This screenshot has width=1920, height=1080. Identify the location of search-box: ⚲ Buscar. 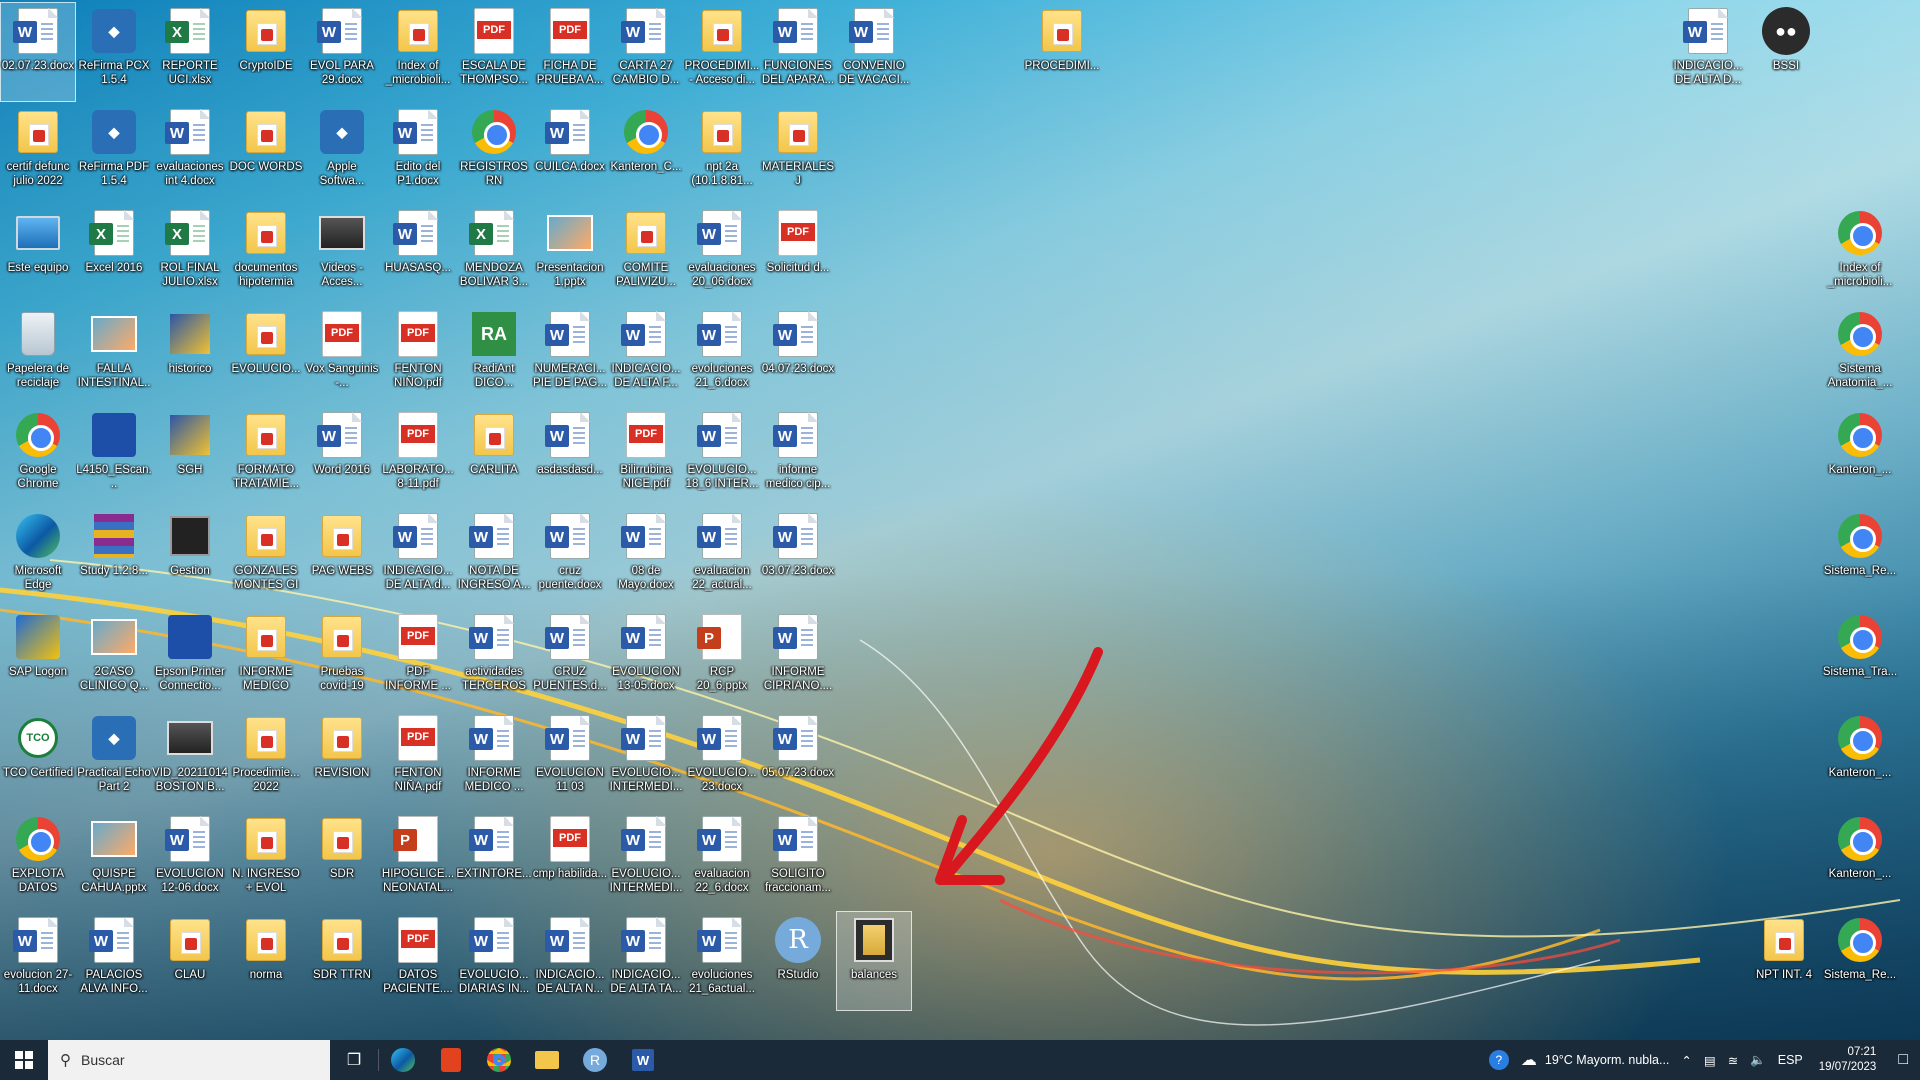
(189, 1060).